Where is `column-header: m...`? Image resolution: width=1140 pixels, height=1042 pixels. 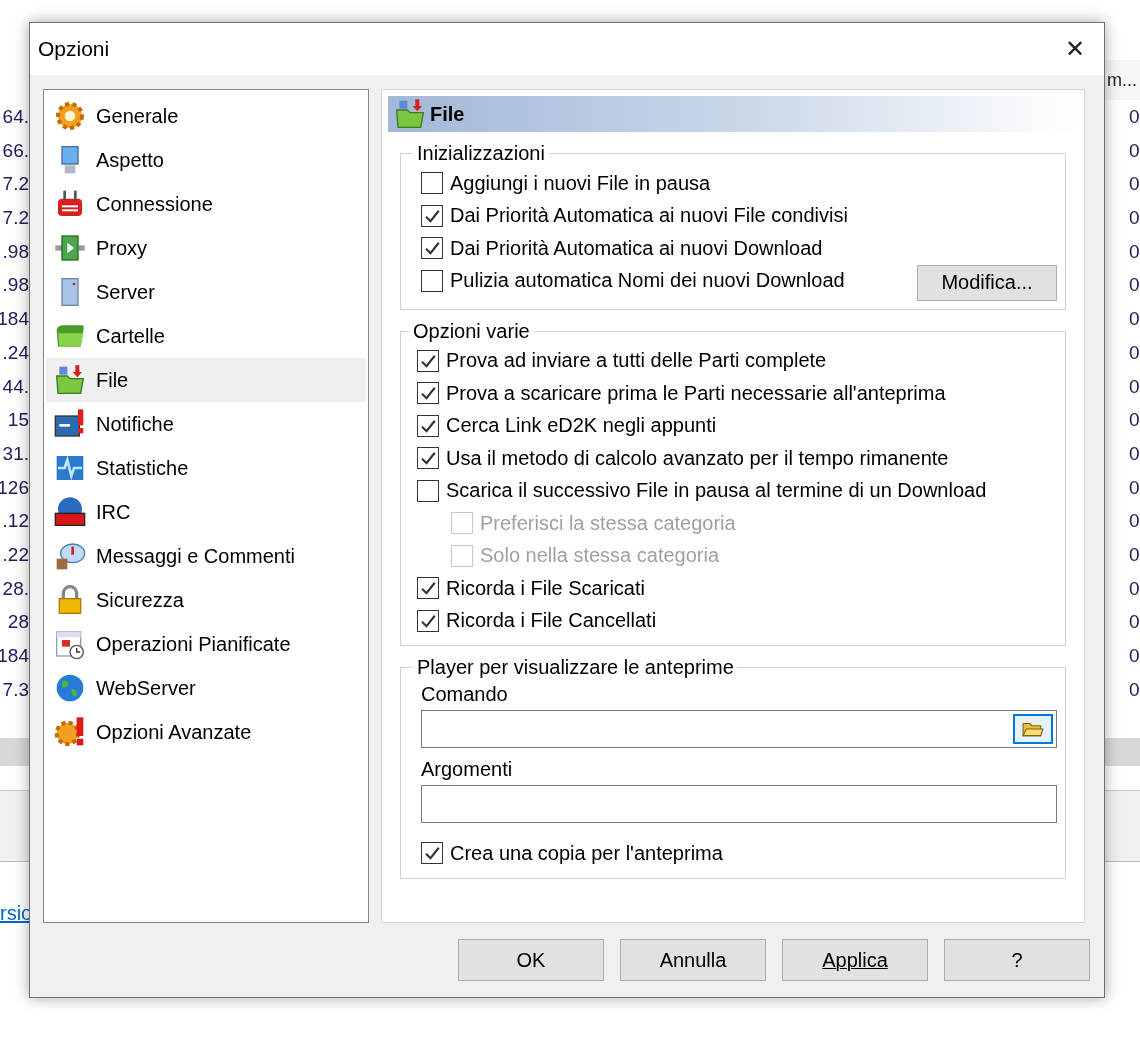
column-header: m... is located at coordinates (1122, 80).